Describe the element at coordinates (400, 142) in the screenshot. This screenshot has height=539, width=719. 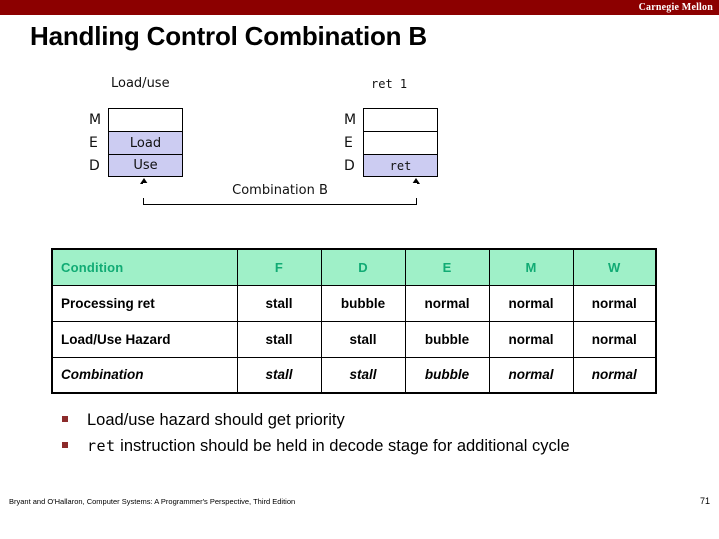
I see `stage-cell-e` at that location.